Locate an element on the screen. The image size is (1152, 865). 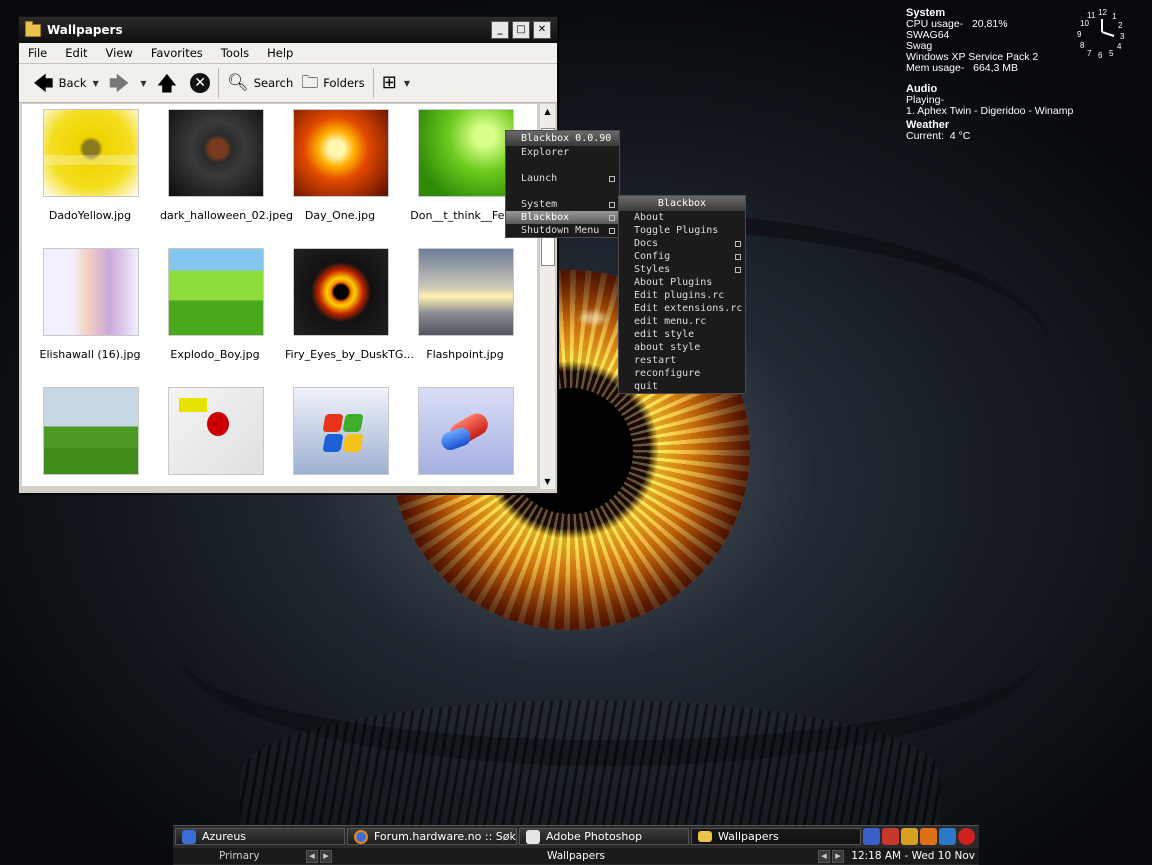
menu-item-edit-menu: edit menu.rc is located at coordinates (682, 321).